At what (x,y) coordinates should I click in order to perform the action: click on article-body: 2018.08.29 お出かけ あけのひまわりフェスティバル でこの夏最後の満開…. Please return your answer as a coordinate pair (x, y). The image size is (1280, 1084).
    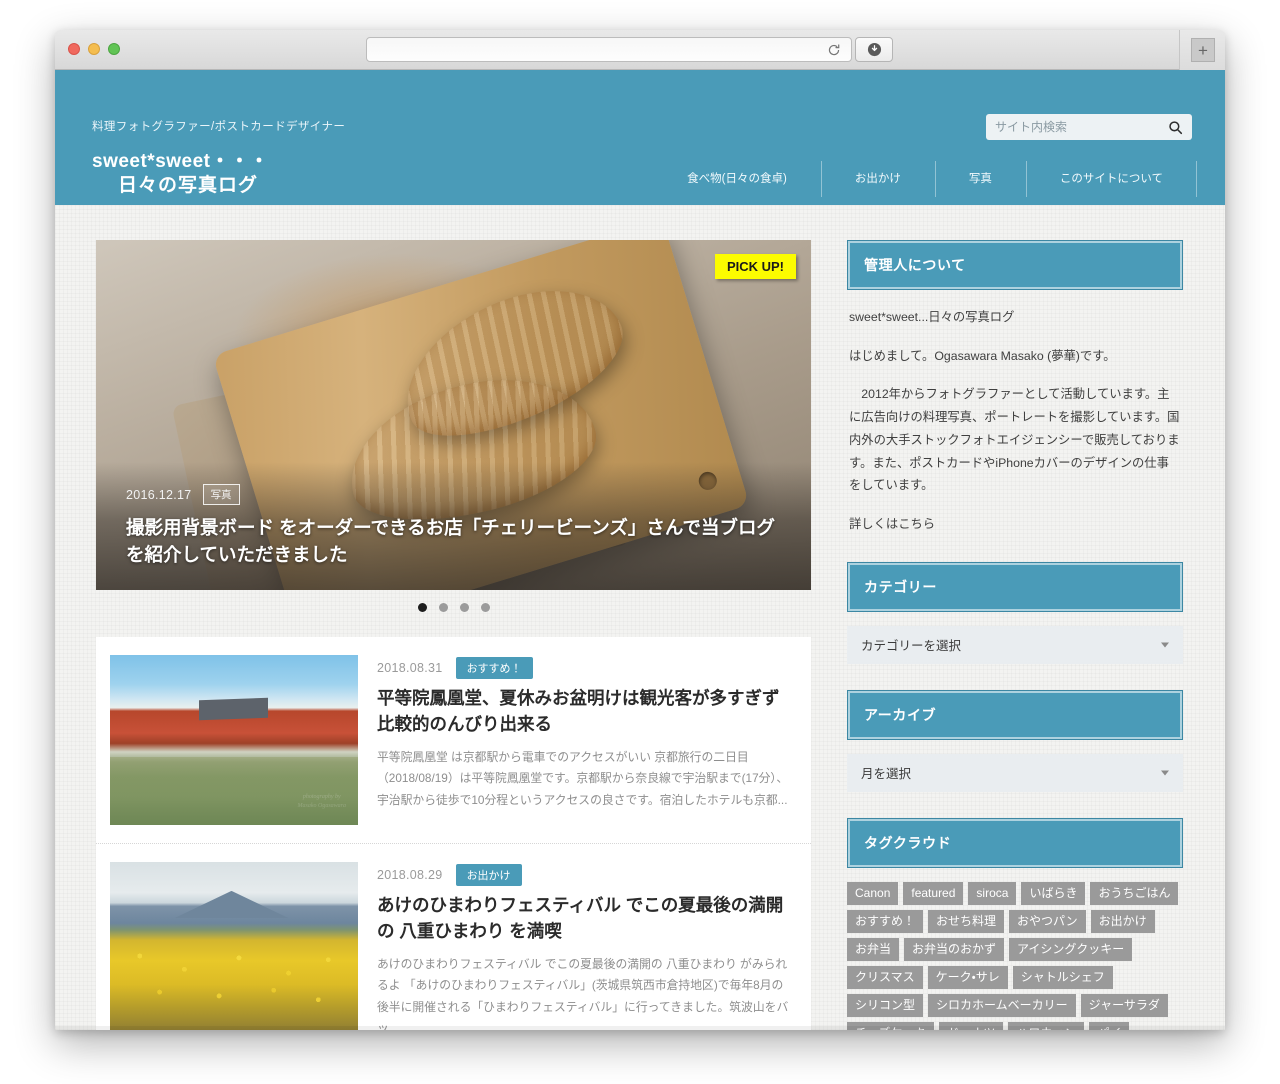
    Looking at the image, I should click on (586, 946).